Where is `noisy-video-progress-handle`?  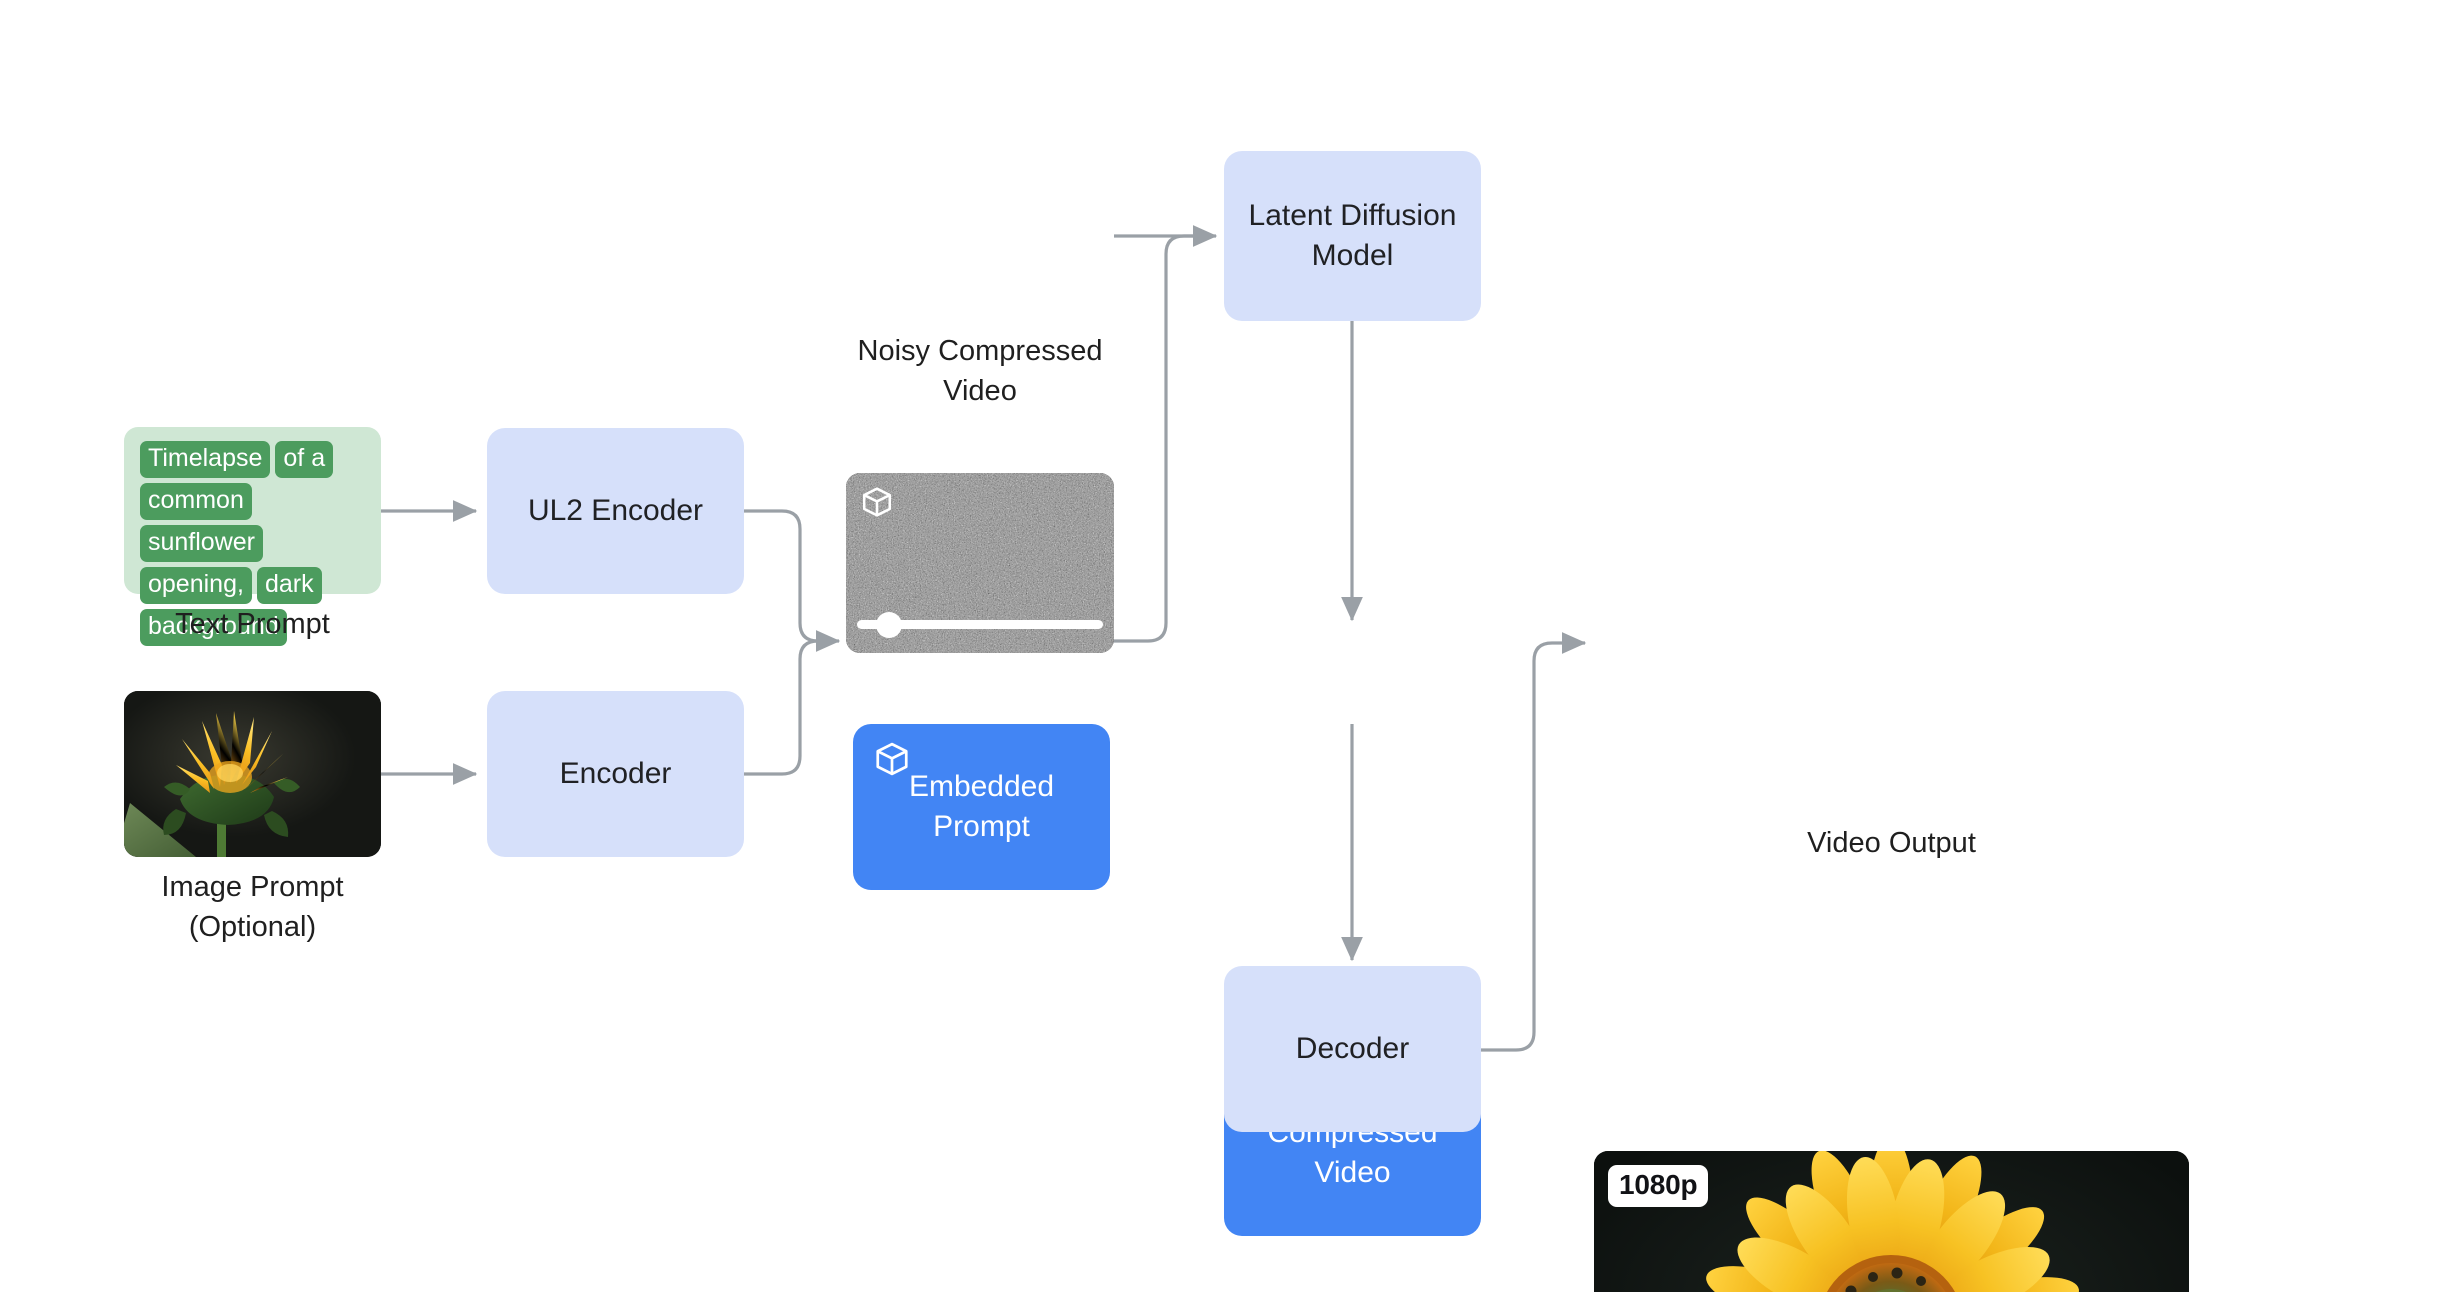 noisy-video-progress-handle is located at coordinates (889, 624).